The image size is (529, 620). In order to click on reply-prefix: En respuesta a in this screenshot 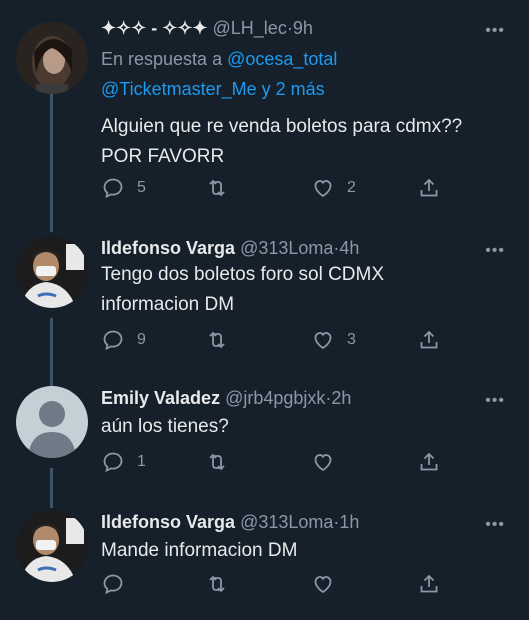, I will do `click(162, 59)`.